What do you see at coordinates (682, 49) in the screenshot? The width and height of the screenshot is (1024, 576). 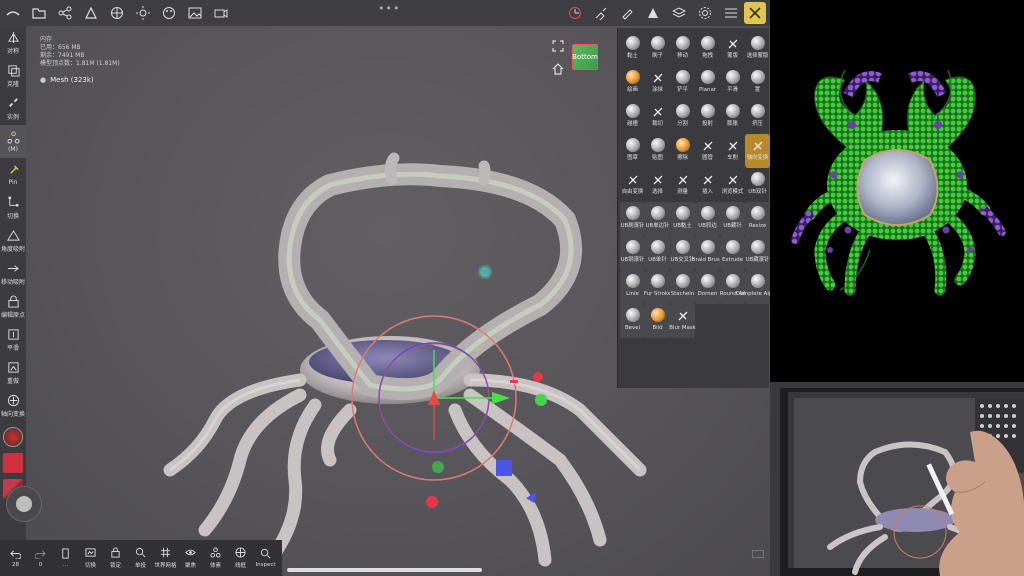 I see `brush-item: 移动` at bounding box center [682, 49].